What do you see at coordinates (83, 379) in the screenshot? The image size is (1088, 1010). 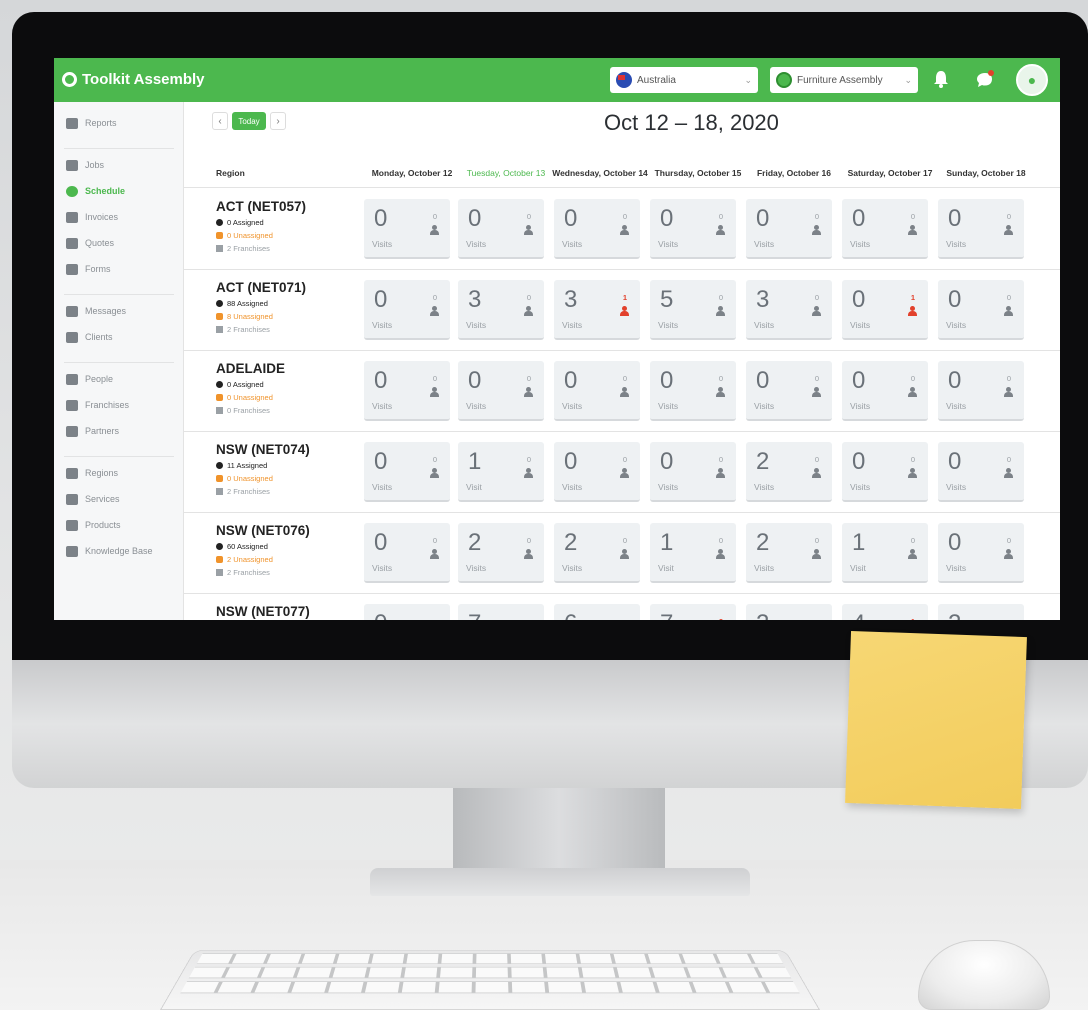 I see `sidebar-item-people: People` at bounding box center [83, 379].